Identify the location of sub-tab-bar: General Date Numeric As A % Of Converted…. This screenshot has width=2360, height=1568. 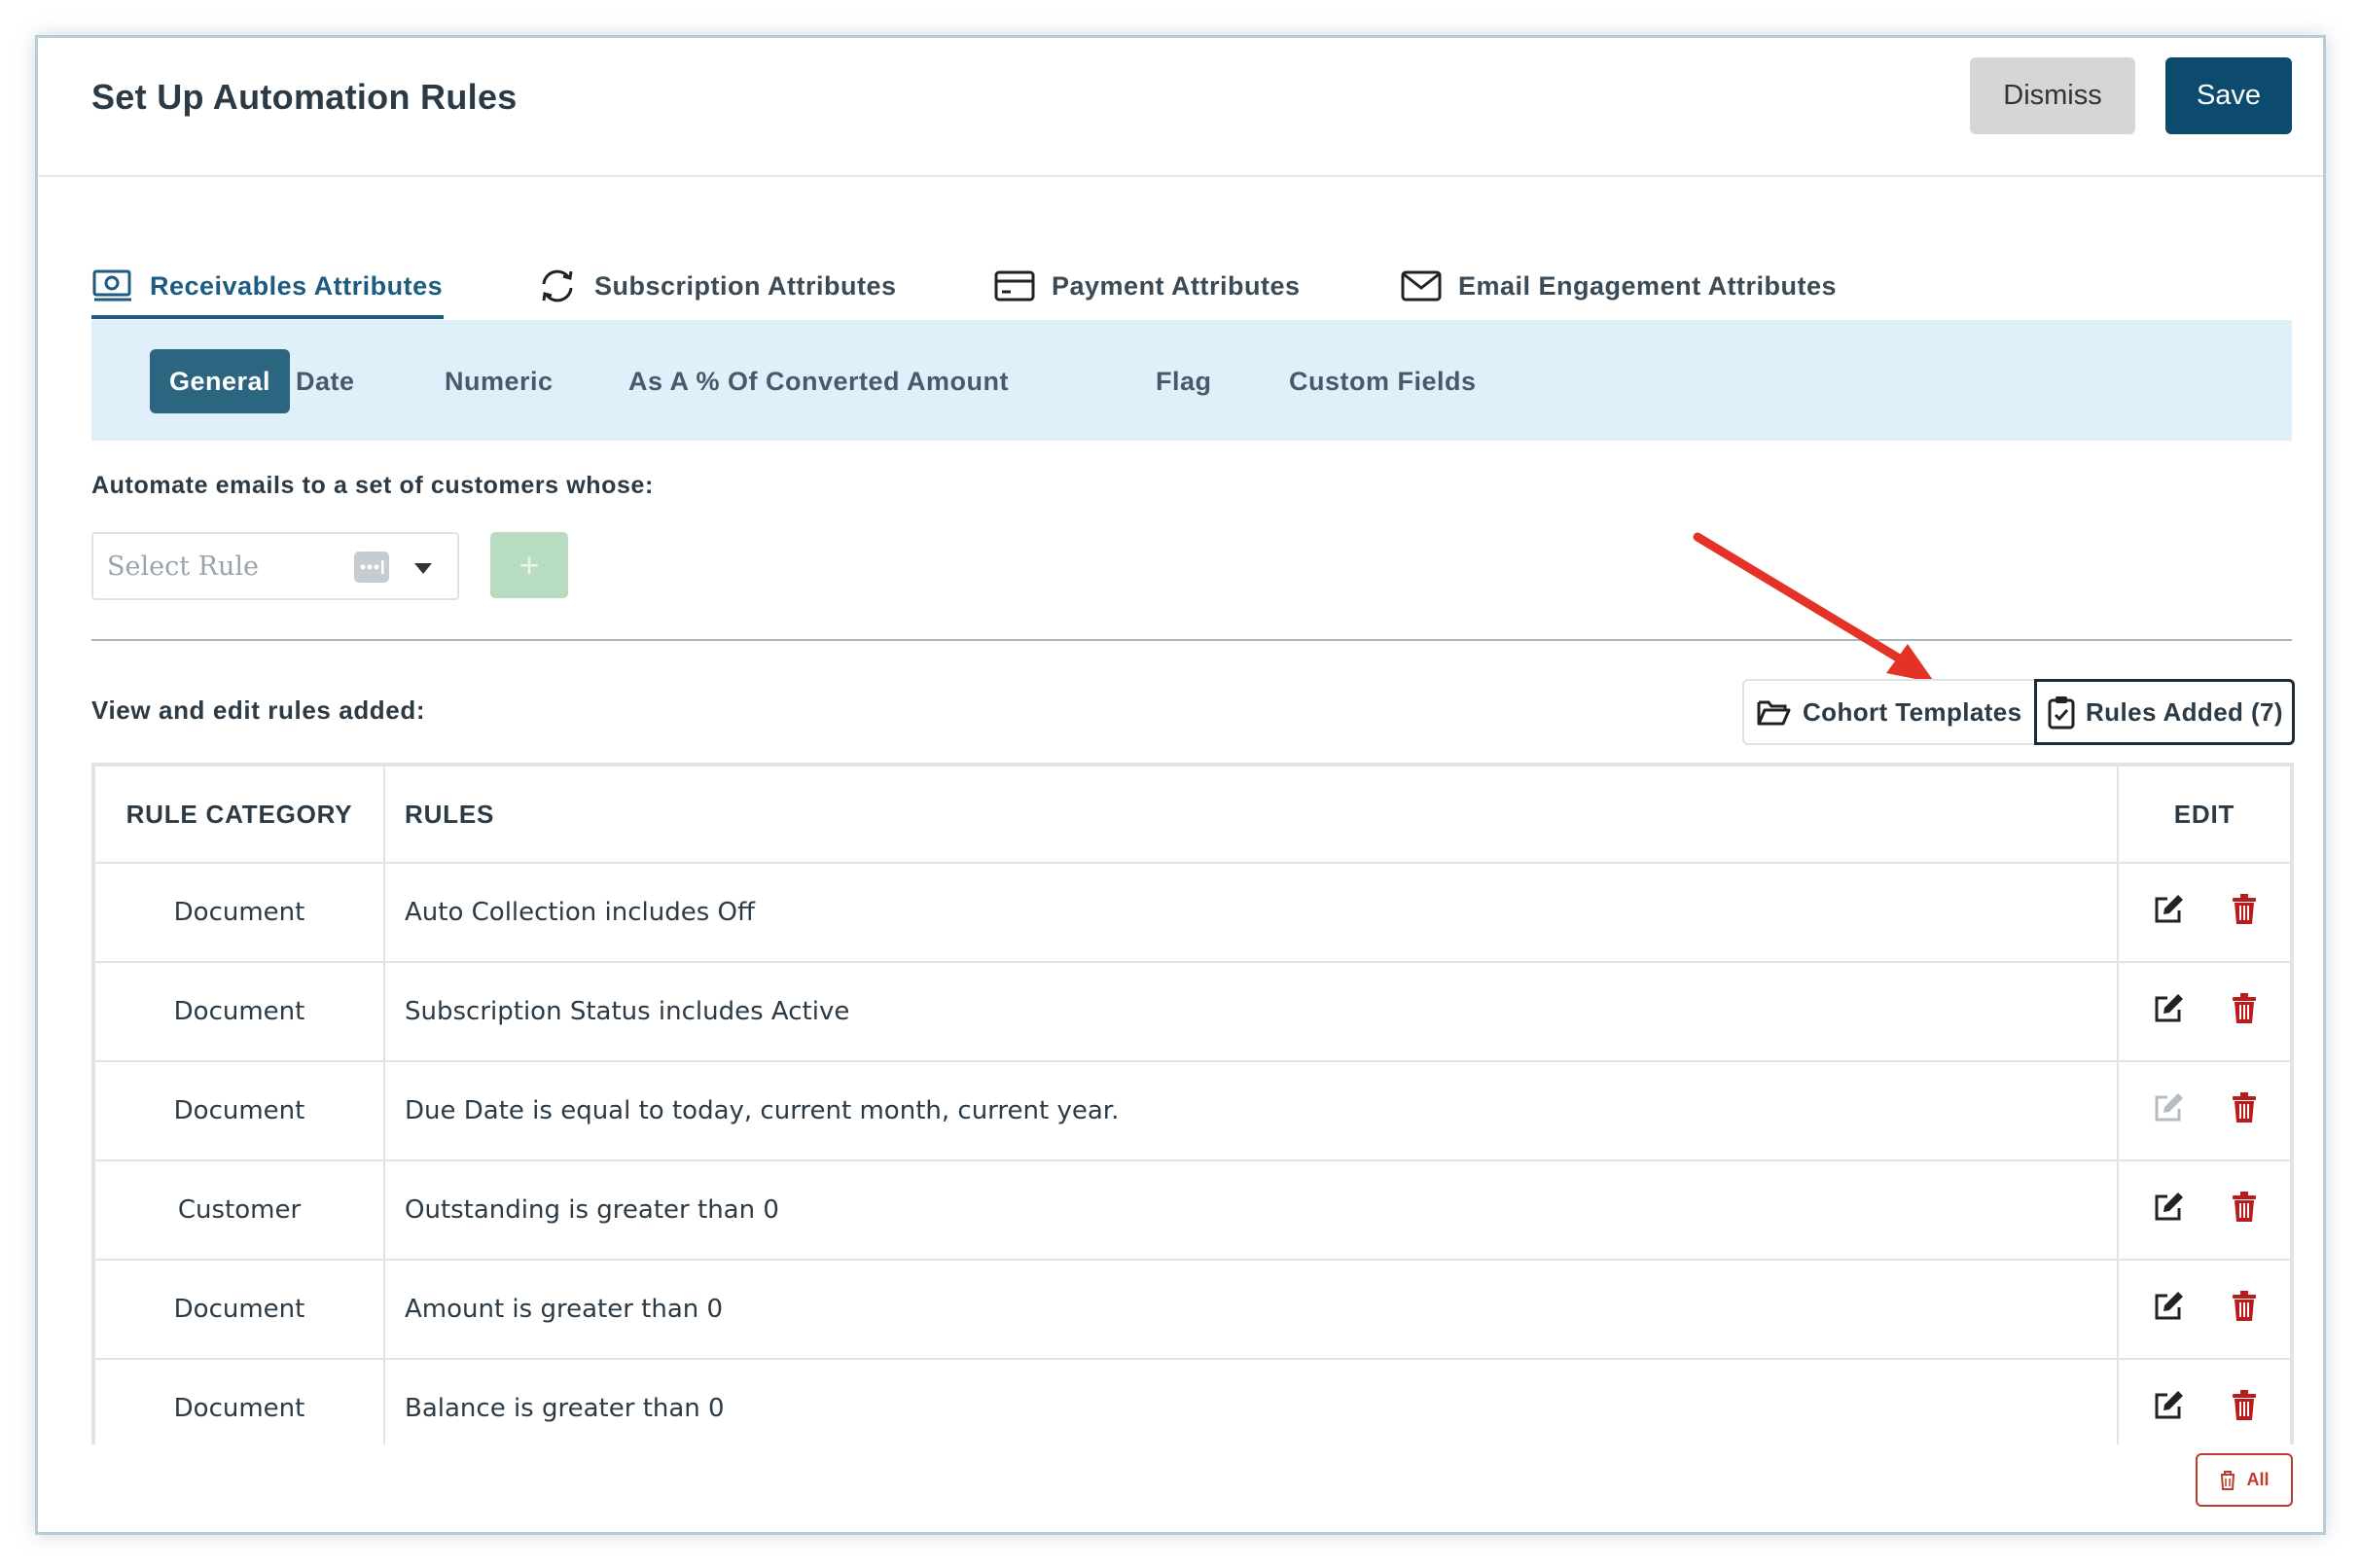
(1191, 380).